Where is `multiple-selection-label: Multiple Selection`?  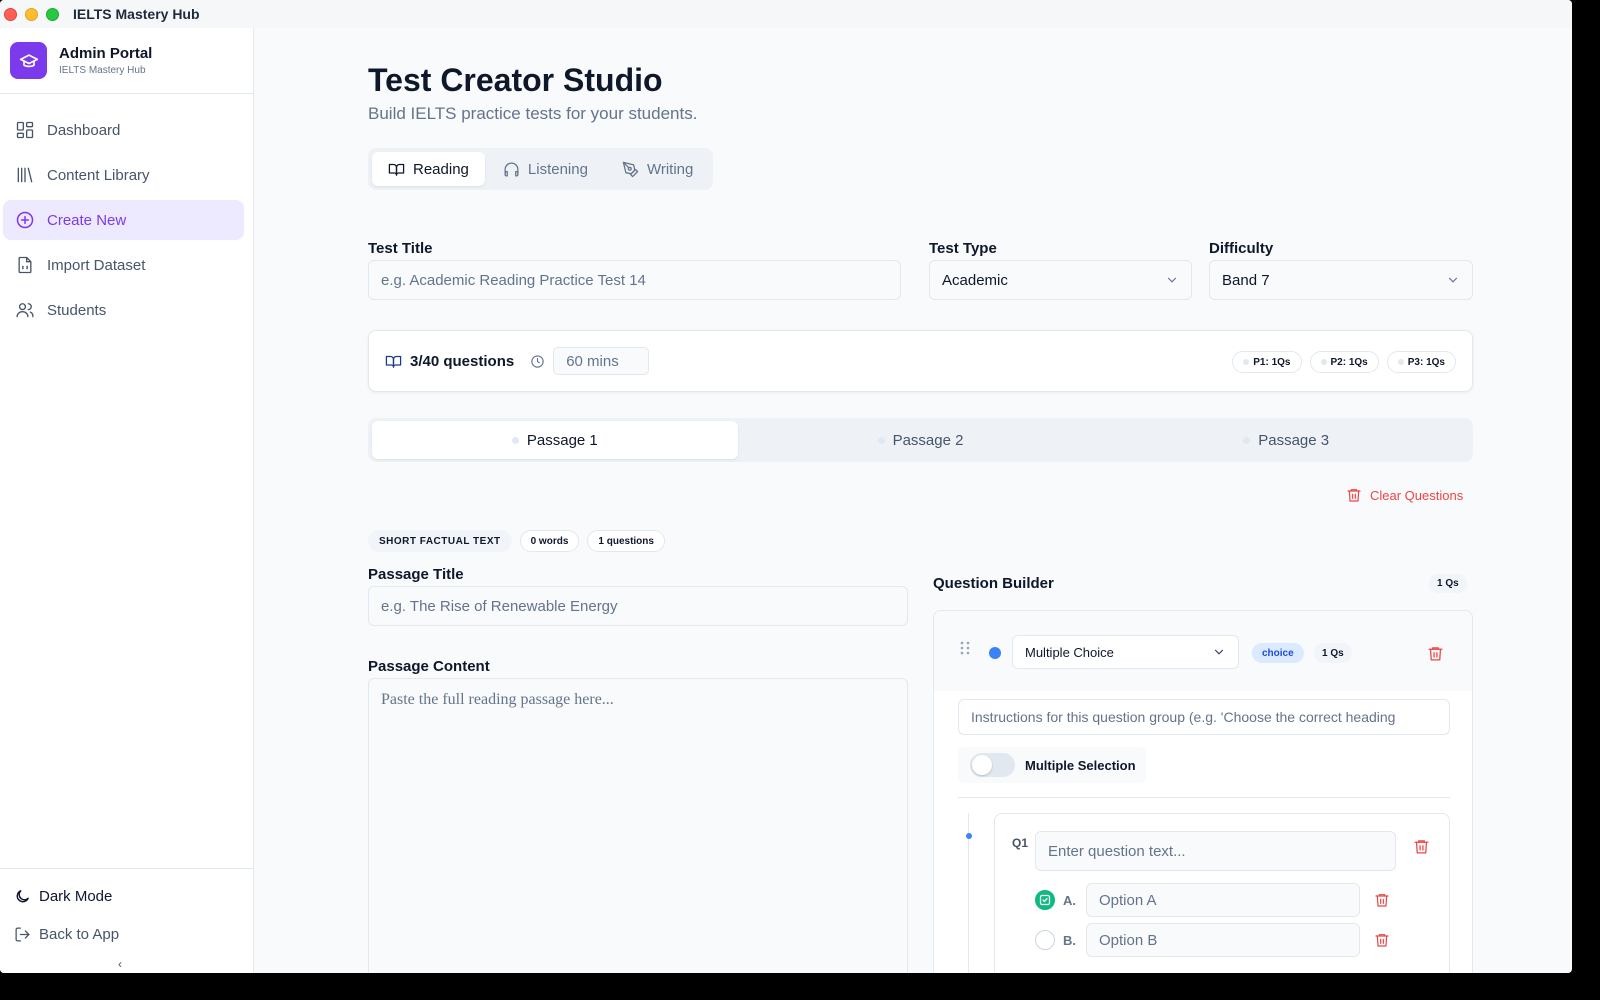 multiple-selection-label: Multiple Selection is located at coordinates (1080, 765).